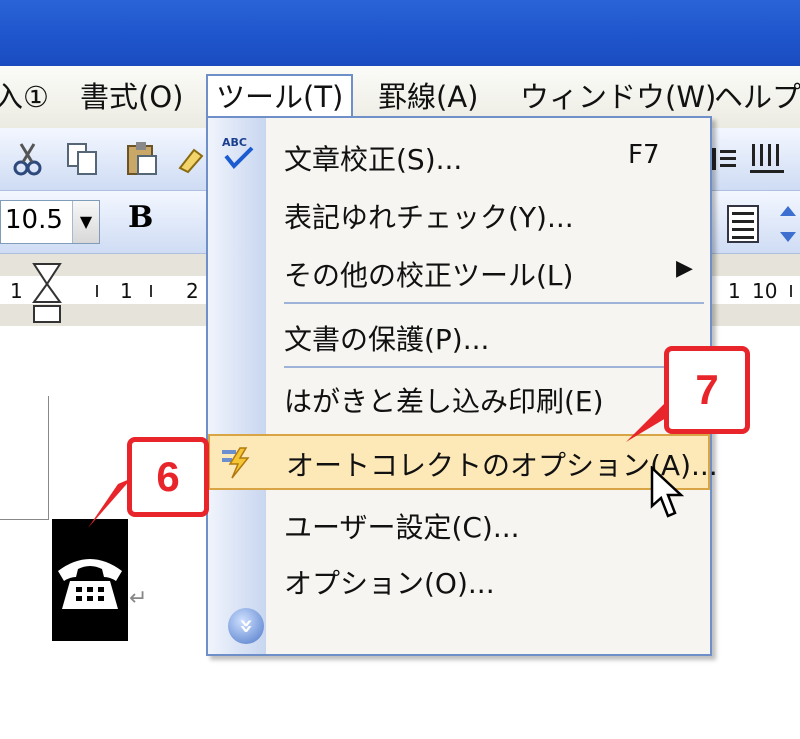  Describe the element at coordinates (707, 390) in the screenshot. I see `step-callout-7: 7` at that location.